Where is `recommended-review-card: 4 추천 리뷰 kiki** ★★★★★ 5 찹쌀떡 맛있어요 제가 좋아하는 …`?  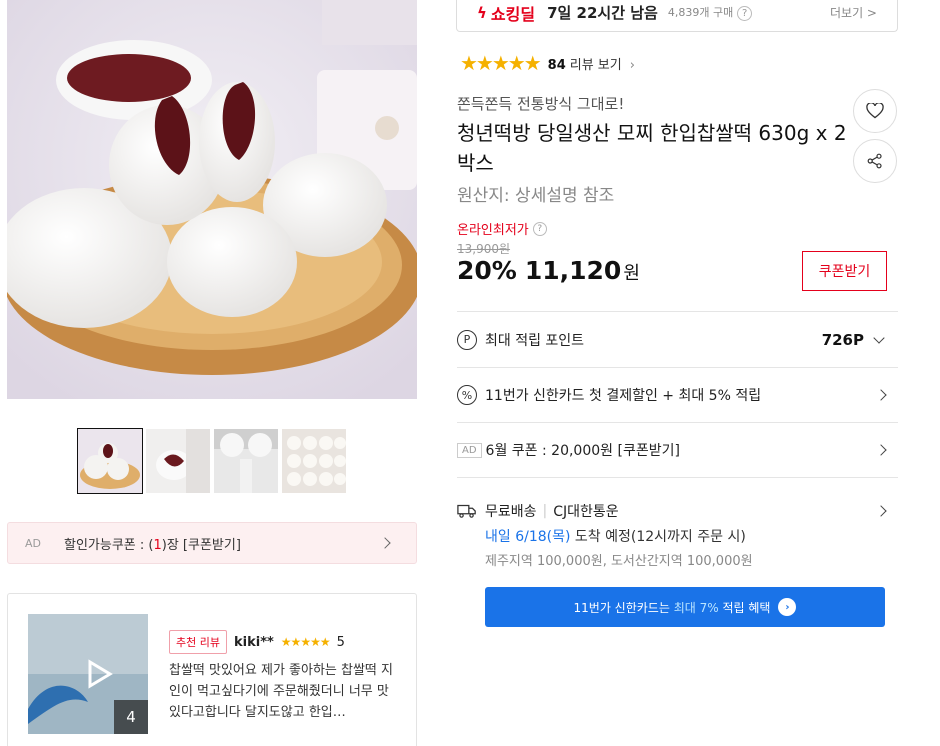 recommended-review-card: 4 추천 리뷰 kiki** ★★★★★ 5 찹쌀떡 맛있어요 제가 좋아하는 … is located at coordinates (212, 669).